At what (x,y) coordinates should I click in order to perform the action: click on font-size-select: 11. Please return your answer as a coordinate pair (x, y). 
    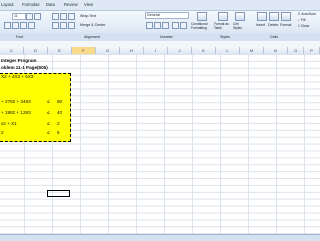
    Looking at the image, I should click on (19, 16).